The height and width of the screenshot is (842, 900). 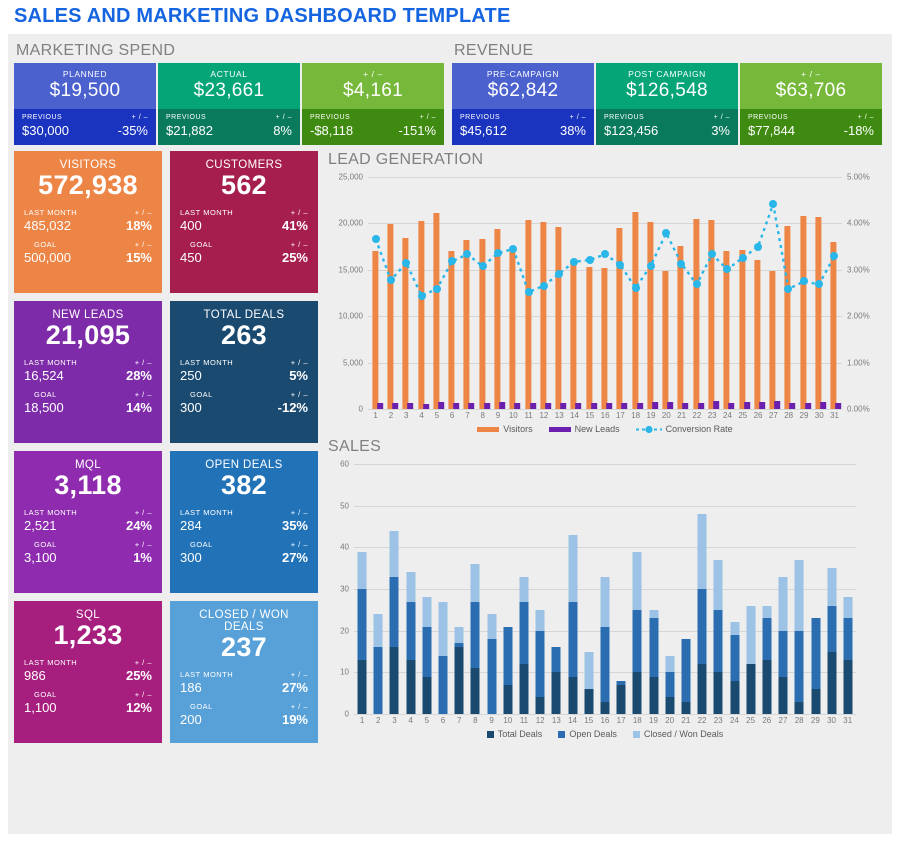 I want to click on x-axis-tick: 29, so click(x=804, y=415).